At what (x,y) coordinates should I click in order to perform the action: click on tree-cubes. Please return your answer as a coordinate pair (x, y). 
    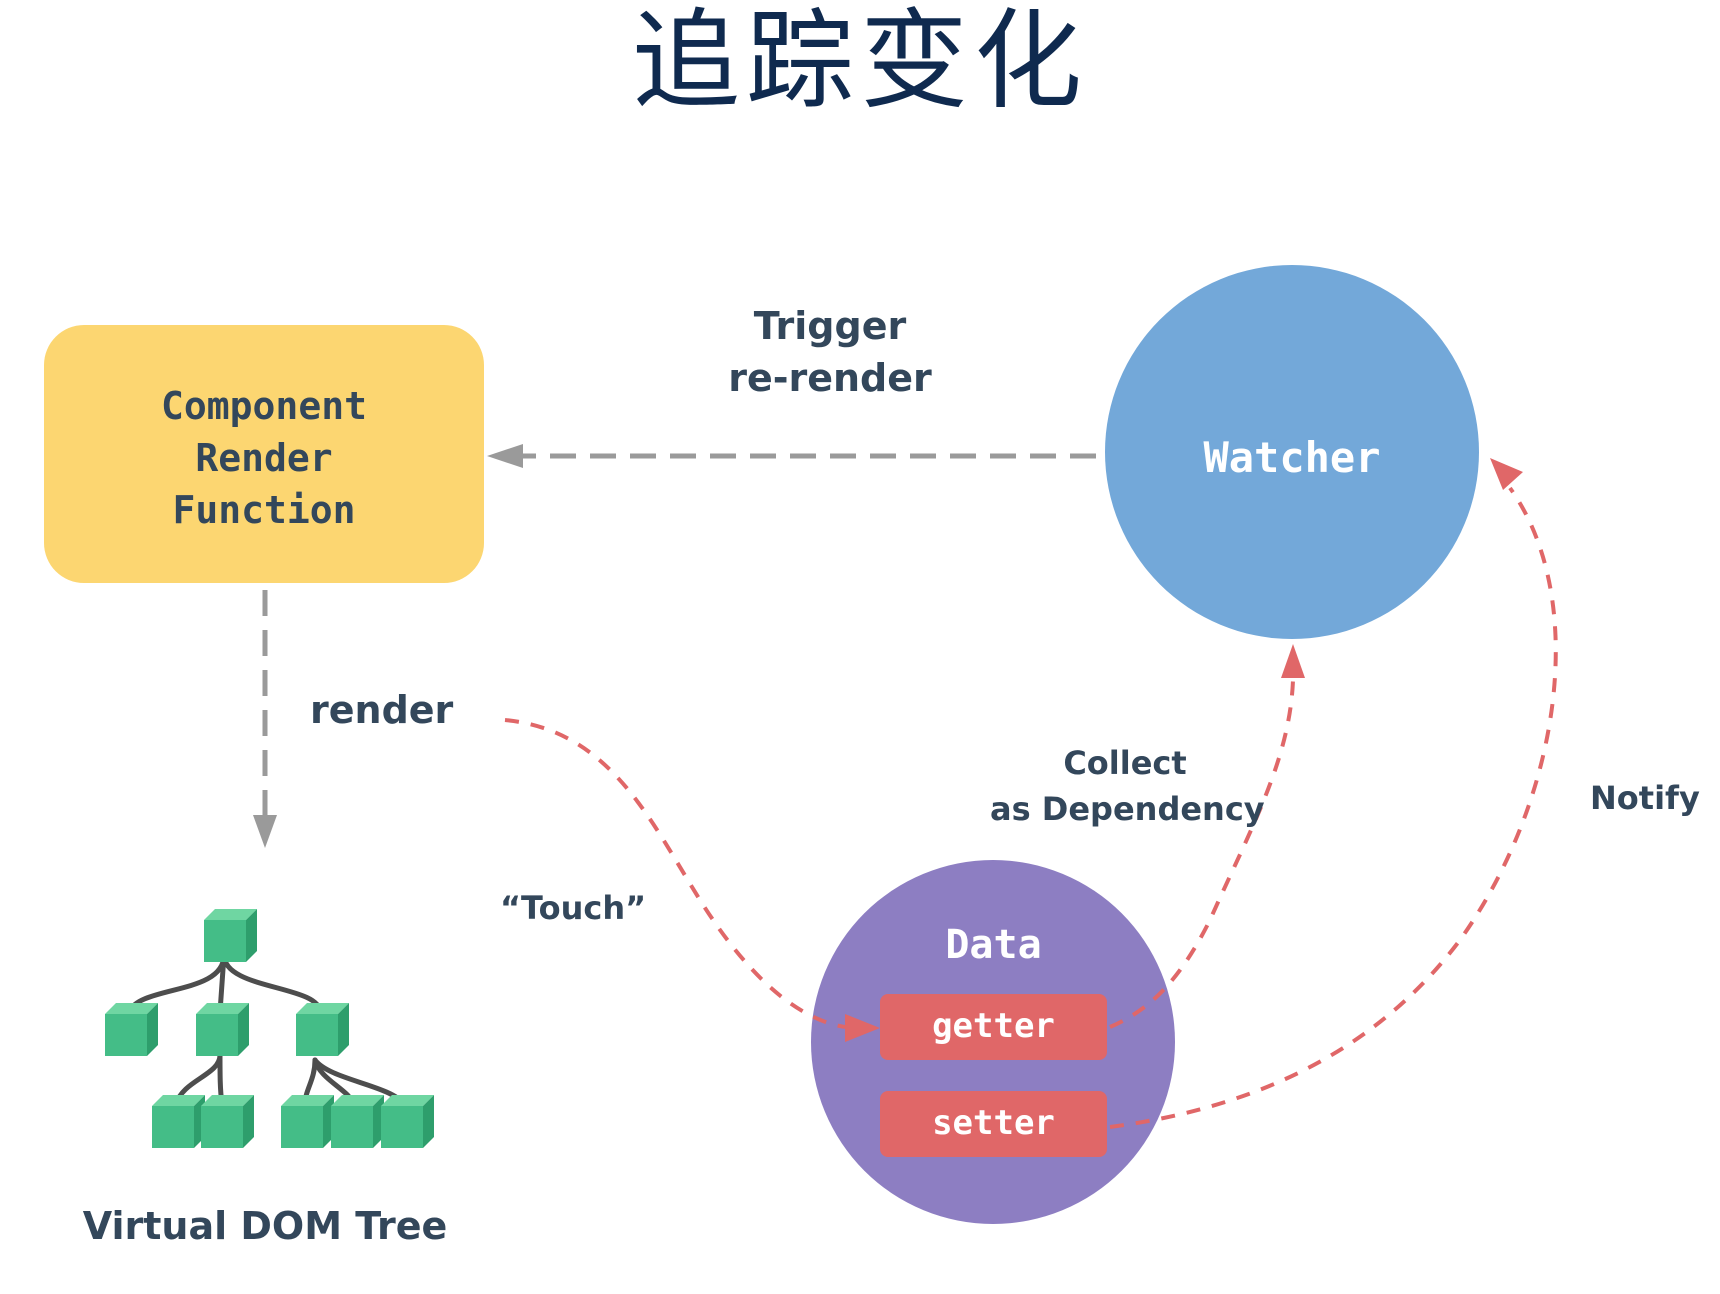
    Looking at the image, I should click on (269, 1028).